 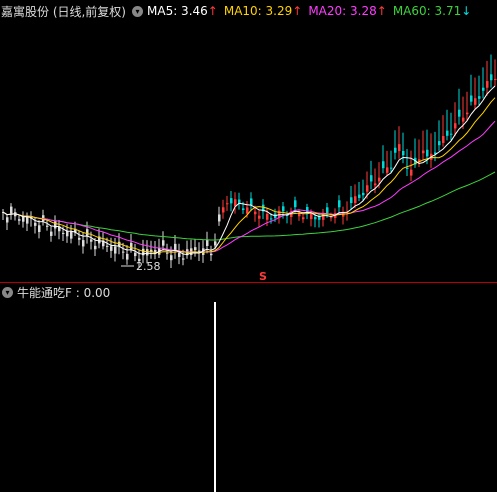 What do you see at coordinates (7, 292) in the screenshot?
I see `indicator-toggle-icon: ▾` at bounding box center [7, 292].